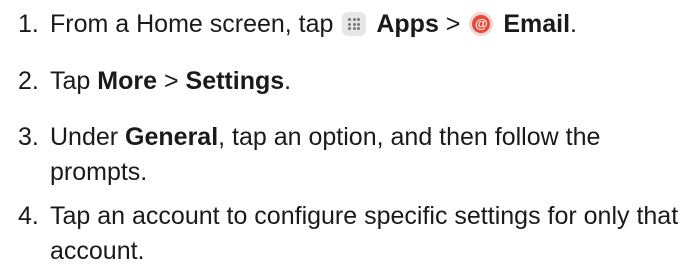 The image size is (689, 275). I want to click on step-text-part: Under, so click(84, 137).